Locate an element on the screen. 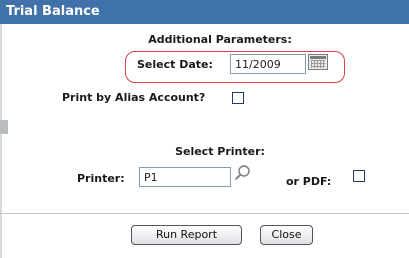 The height and width of the screenshot is (258, 409). pdf-label: or PDF: is located at coordinates (309, 181).